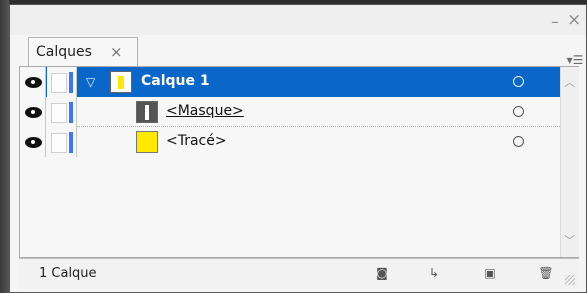  What do you see at coordinates (147, 112) in the screenshot?
I see `mask-thumbnail` at bounding box center [147, 112].